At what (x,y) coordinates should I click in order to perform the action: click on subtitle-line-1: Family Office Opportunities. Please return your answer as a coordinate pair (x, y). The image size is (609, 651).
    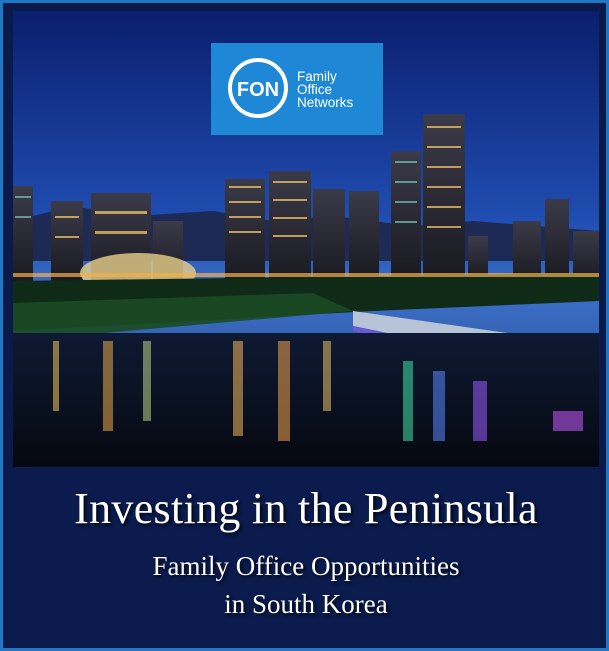
    Looking at the image, I should click on (306, 566).